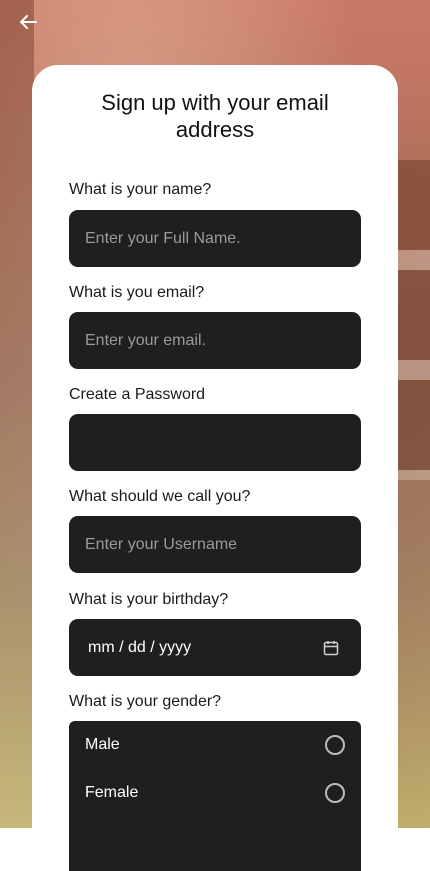 The height and width of the screenshot is (871, 430). What do you see at coordinates (215, 340) in the screenshot?
I see `email-field: Enter your email.` at bounding box center [215, 340].